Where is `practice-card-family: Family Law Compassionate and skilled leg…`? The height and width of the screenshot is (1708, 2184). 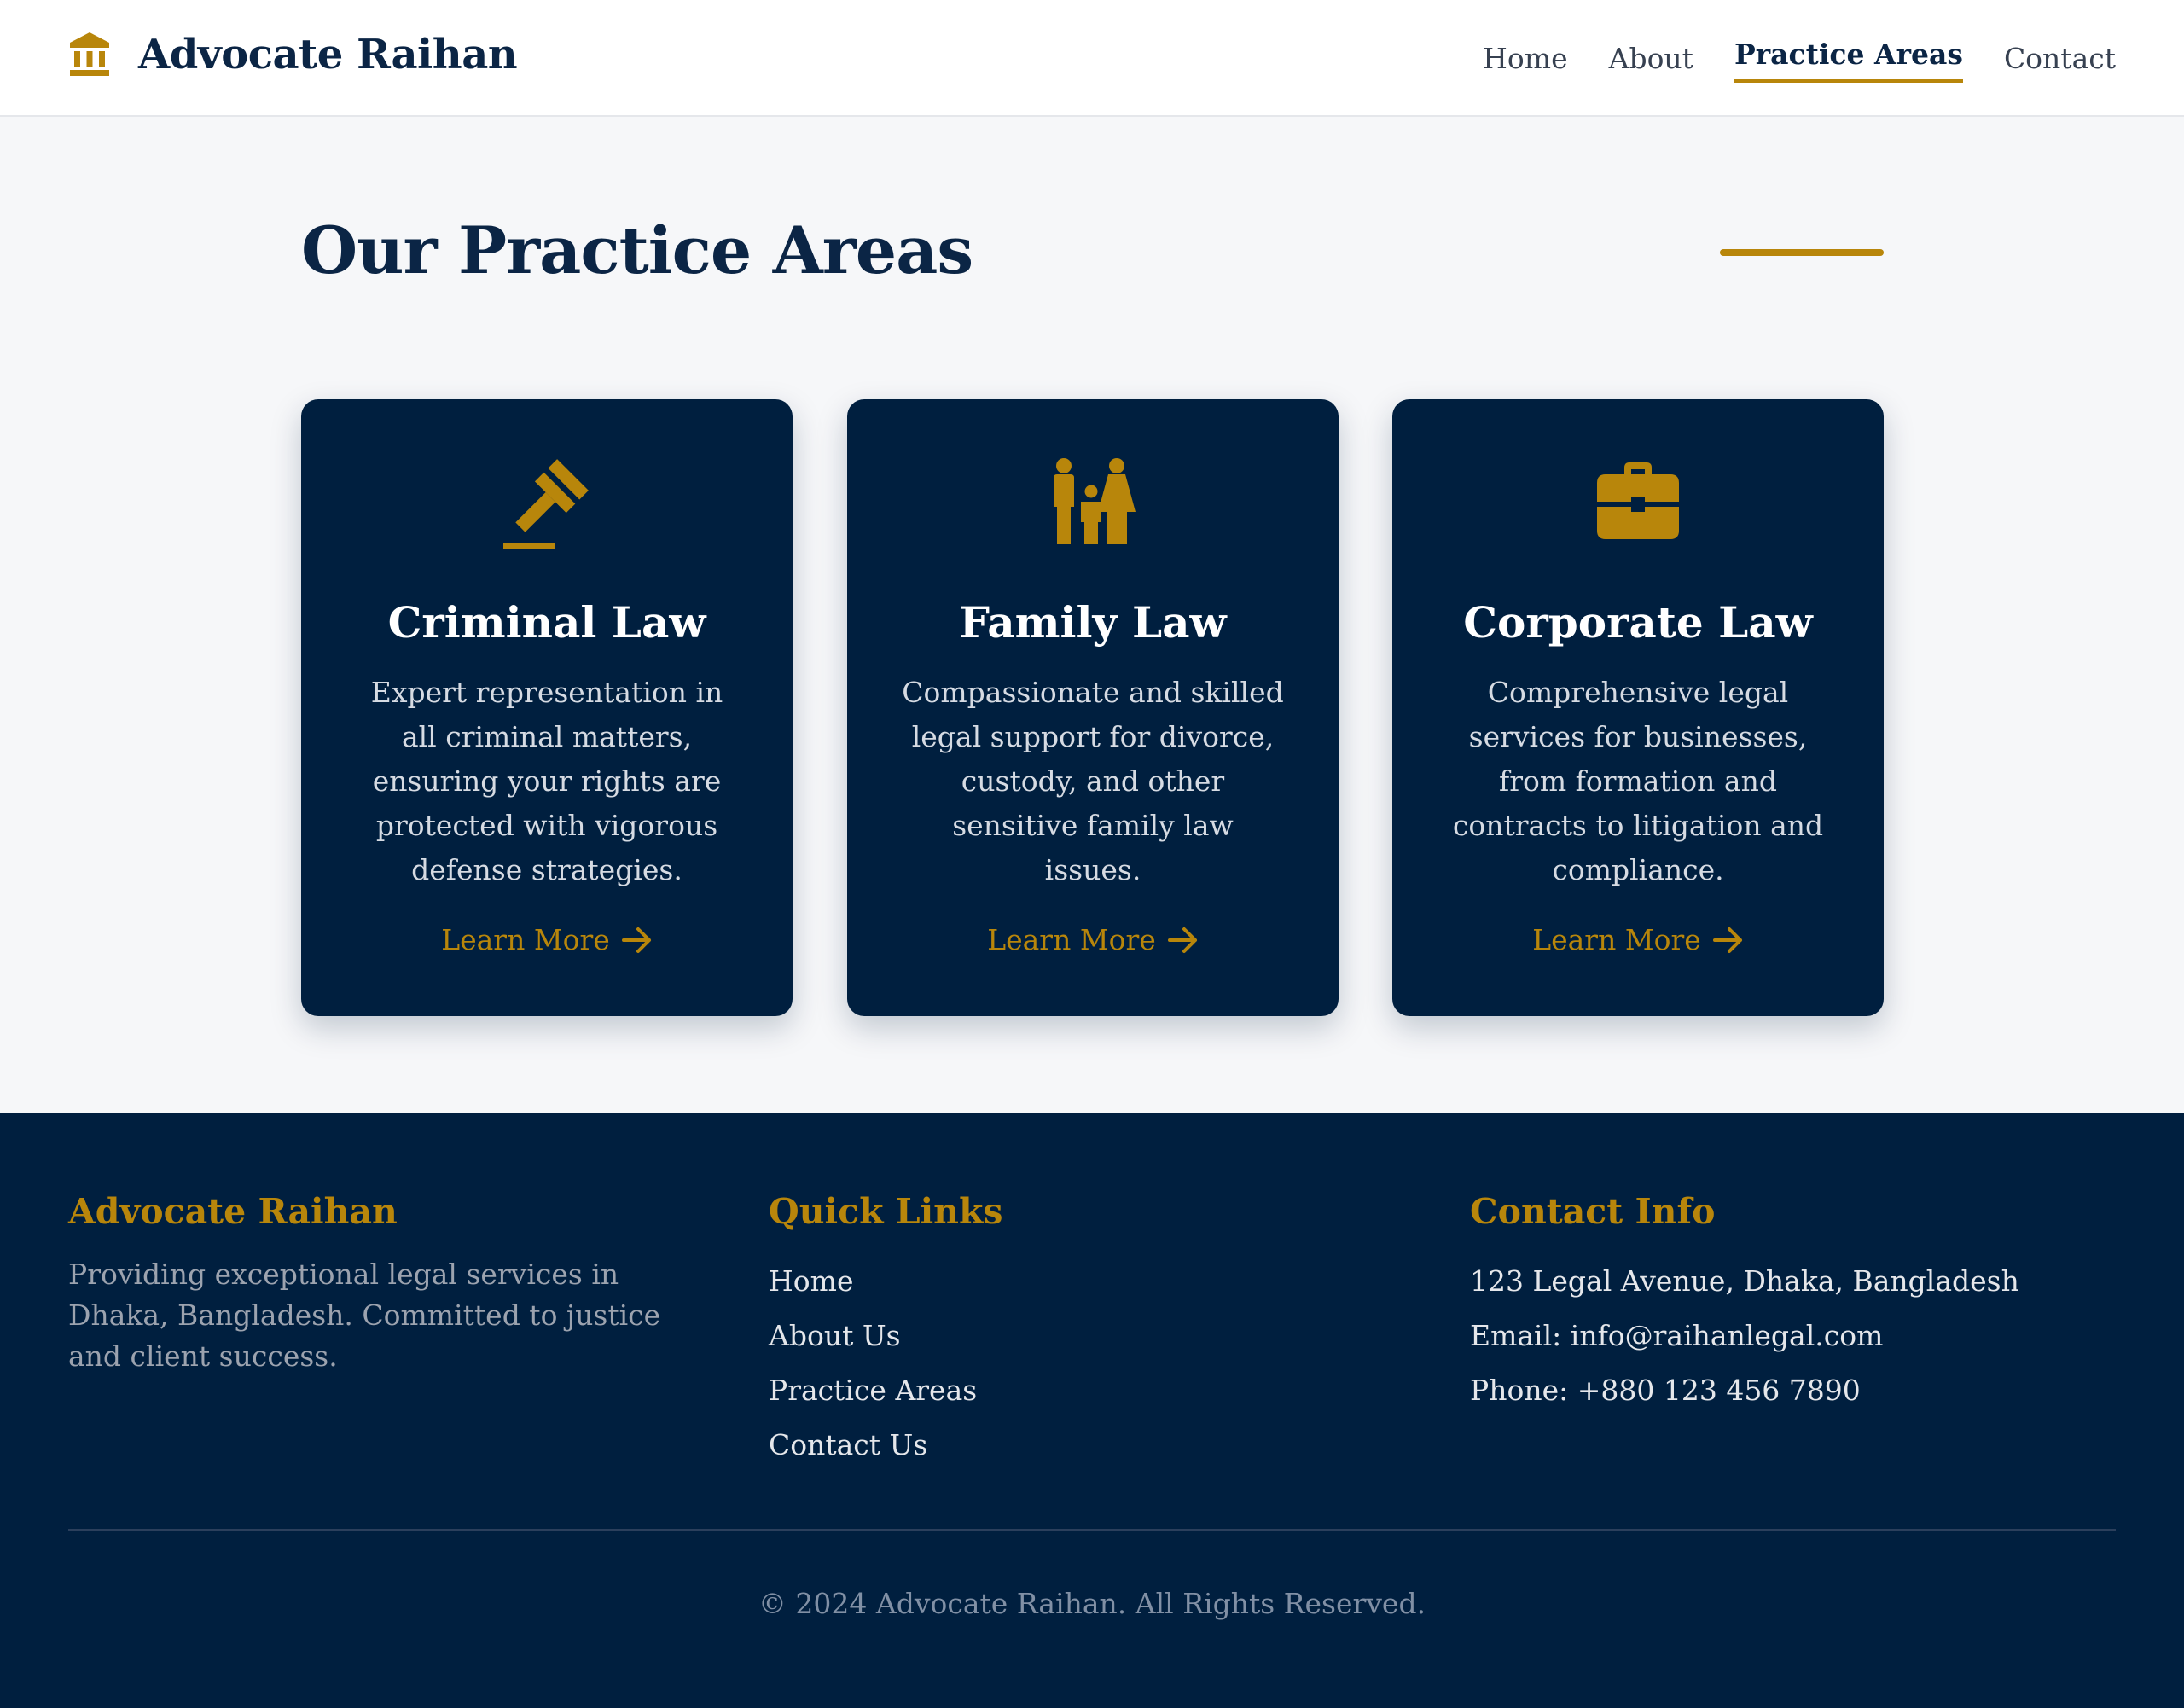 practice-card-family: Family Law Compassionate and skilled leg… is located at coordinates (1093, 707).